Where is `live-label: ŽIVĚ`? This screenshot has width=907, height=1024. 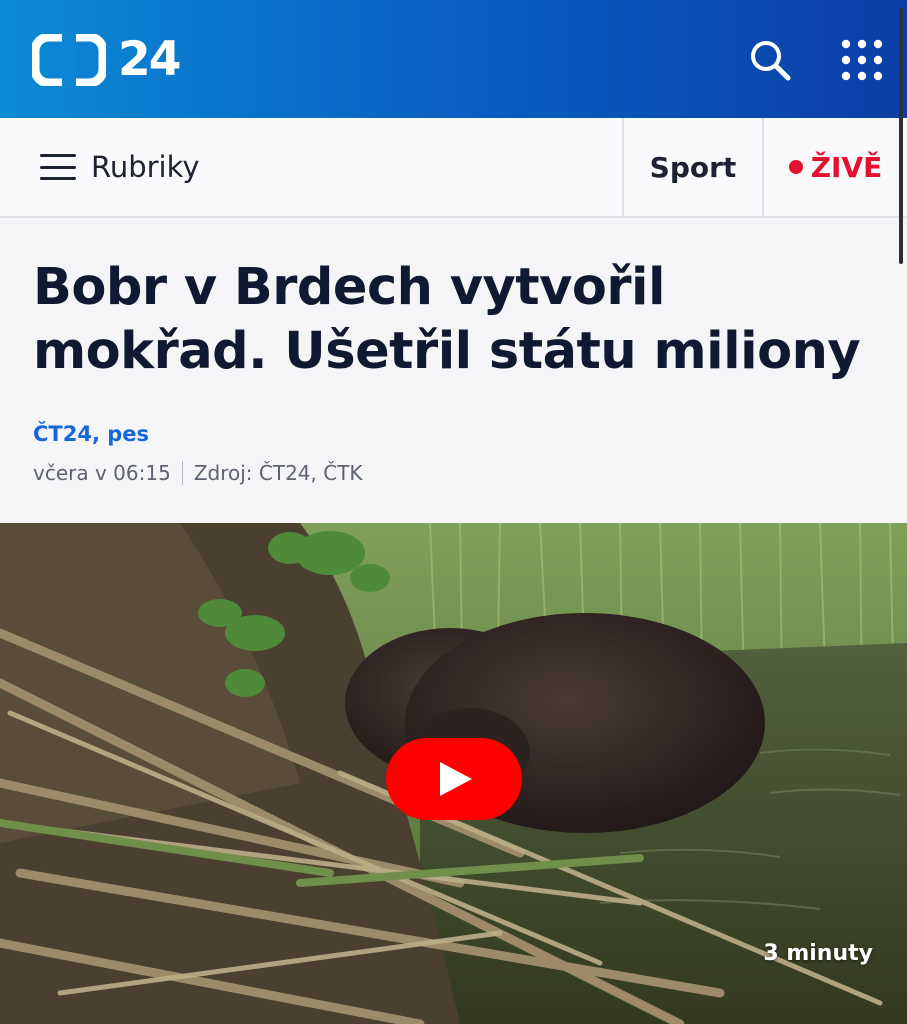 live-label: ŽIVĚ is located at coordinates (846, 167).